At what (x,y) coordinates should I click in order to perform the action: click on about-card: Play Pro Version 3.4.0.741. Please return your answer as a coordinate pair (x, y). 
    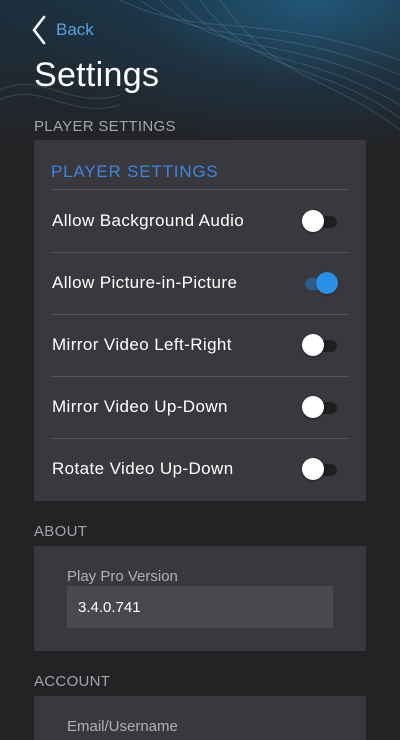
    Looking at the image, I should click on (200, 598).